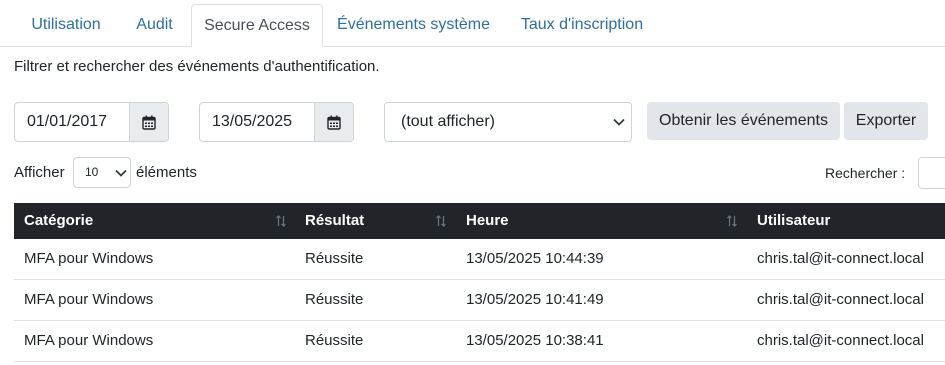 The width and height of the screenshot is (945, 365). What do you see at coordinates (743, 121) in the screenshot?
I see `get-events-button: Obtenir les événements` at bounding box center [743, 121].